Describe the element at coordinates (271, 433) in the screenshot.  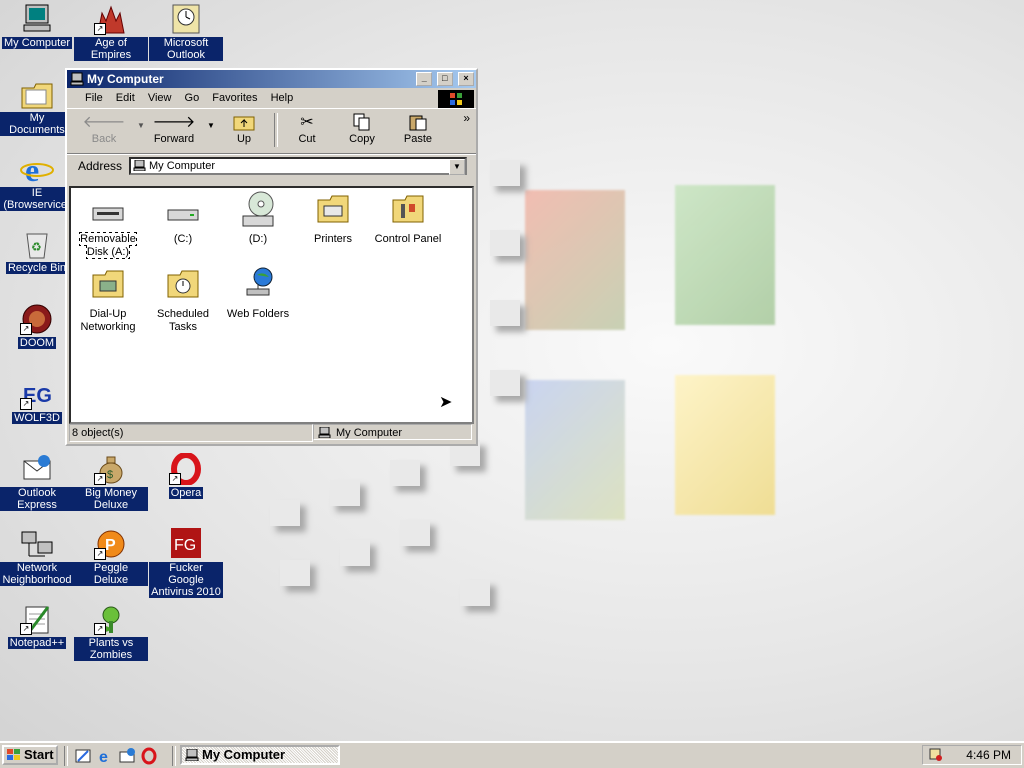
I see `status-bar: 8 object(s) My Computer` at that location.